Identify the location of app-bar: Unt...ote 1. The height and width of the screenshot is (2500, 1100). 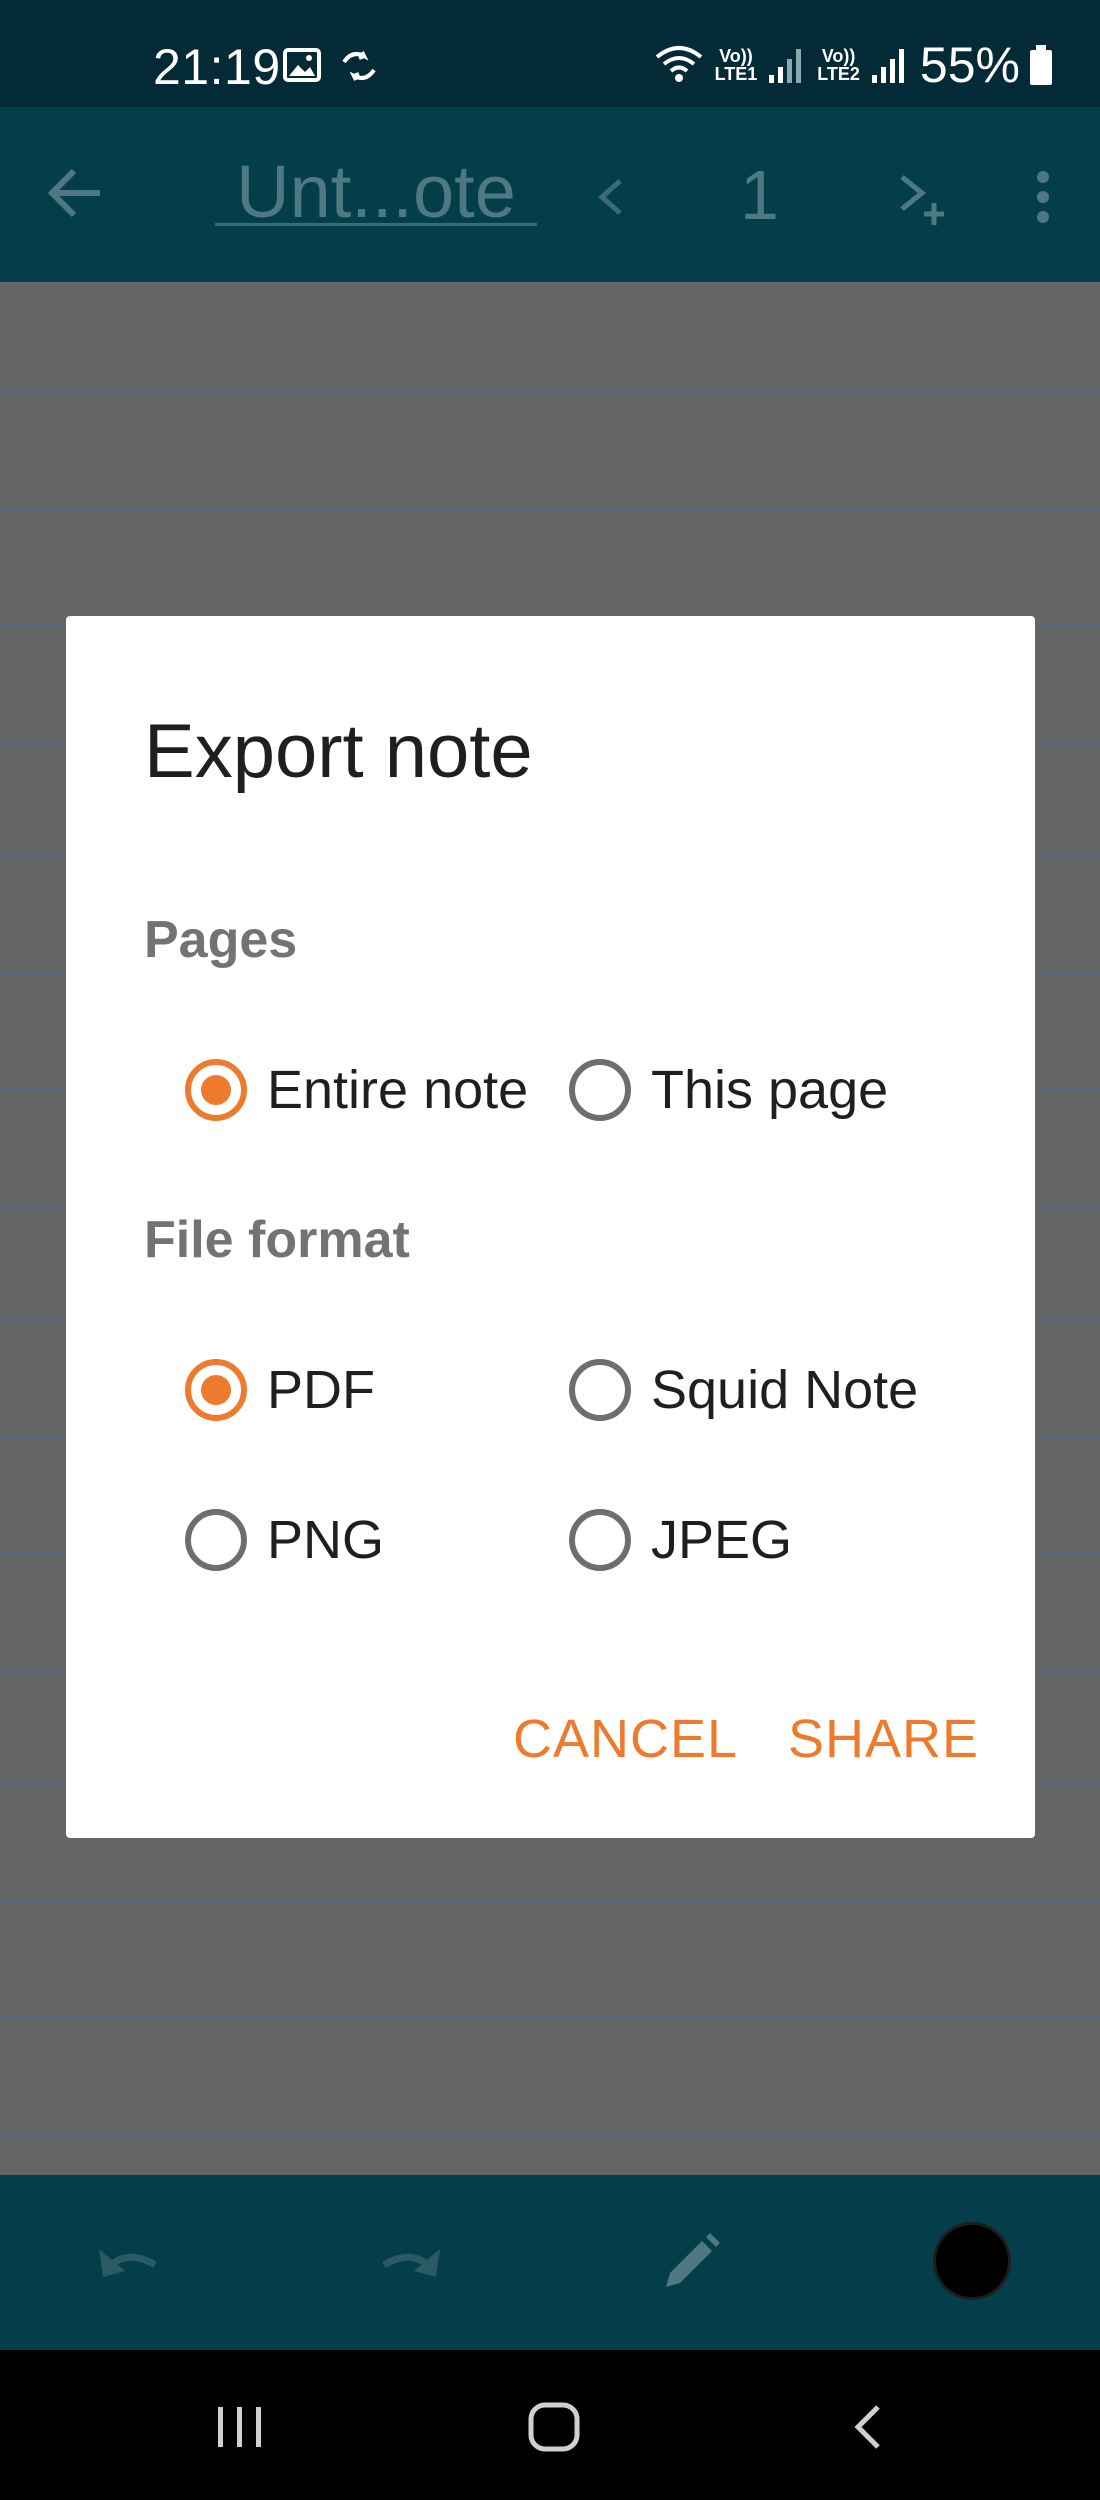
(550, 194).